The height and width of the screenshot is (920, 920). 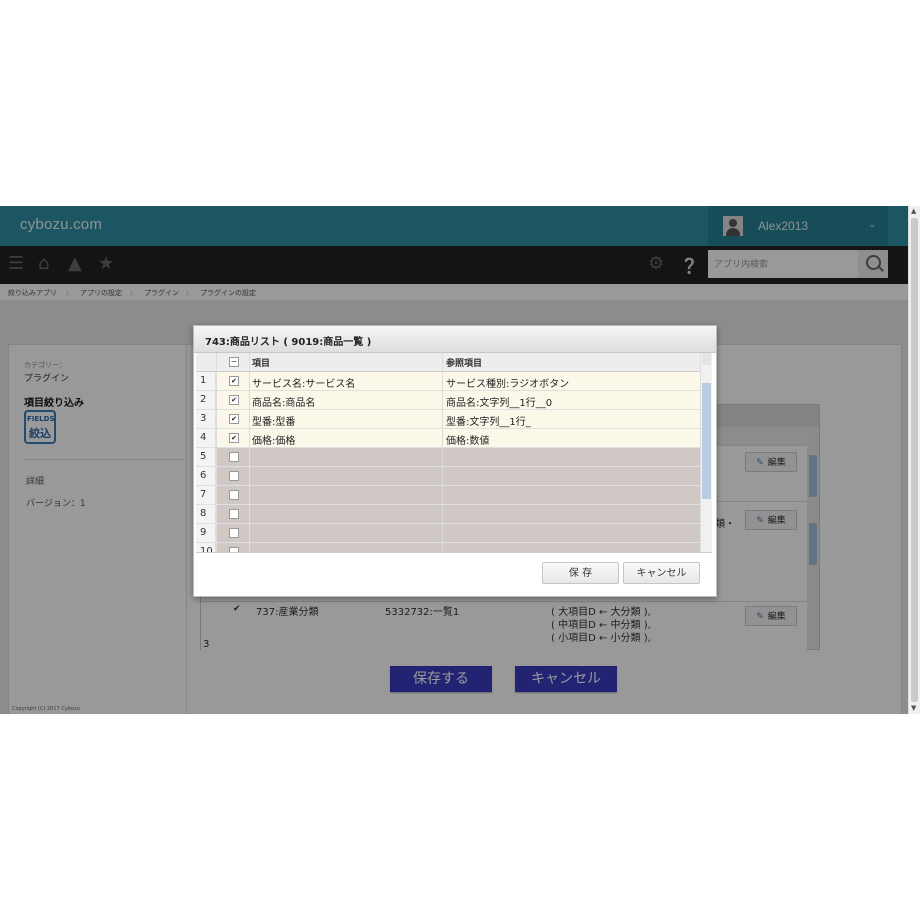 I want to click on scroll-up-arrow: ▲, so click(x=913, y=211).